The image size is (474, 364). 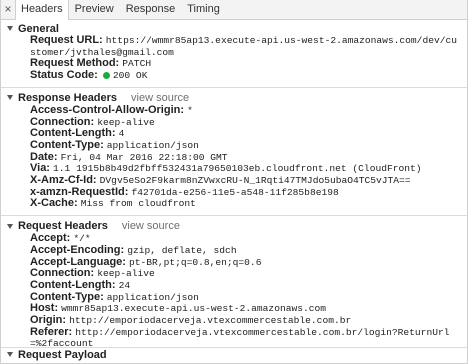 I want to click on tab-timing: Timing, so click(x=203, y=9).